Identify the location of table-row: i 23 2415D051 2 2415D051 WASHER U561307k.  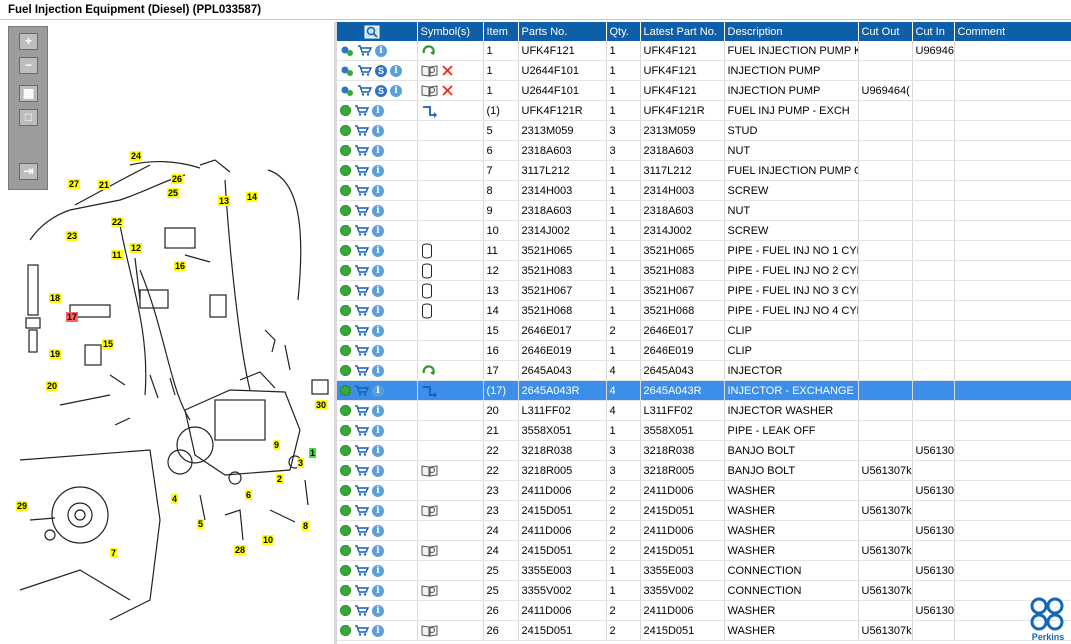
(704, 510).